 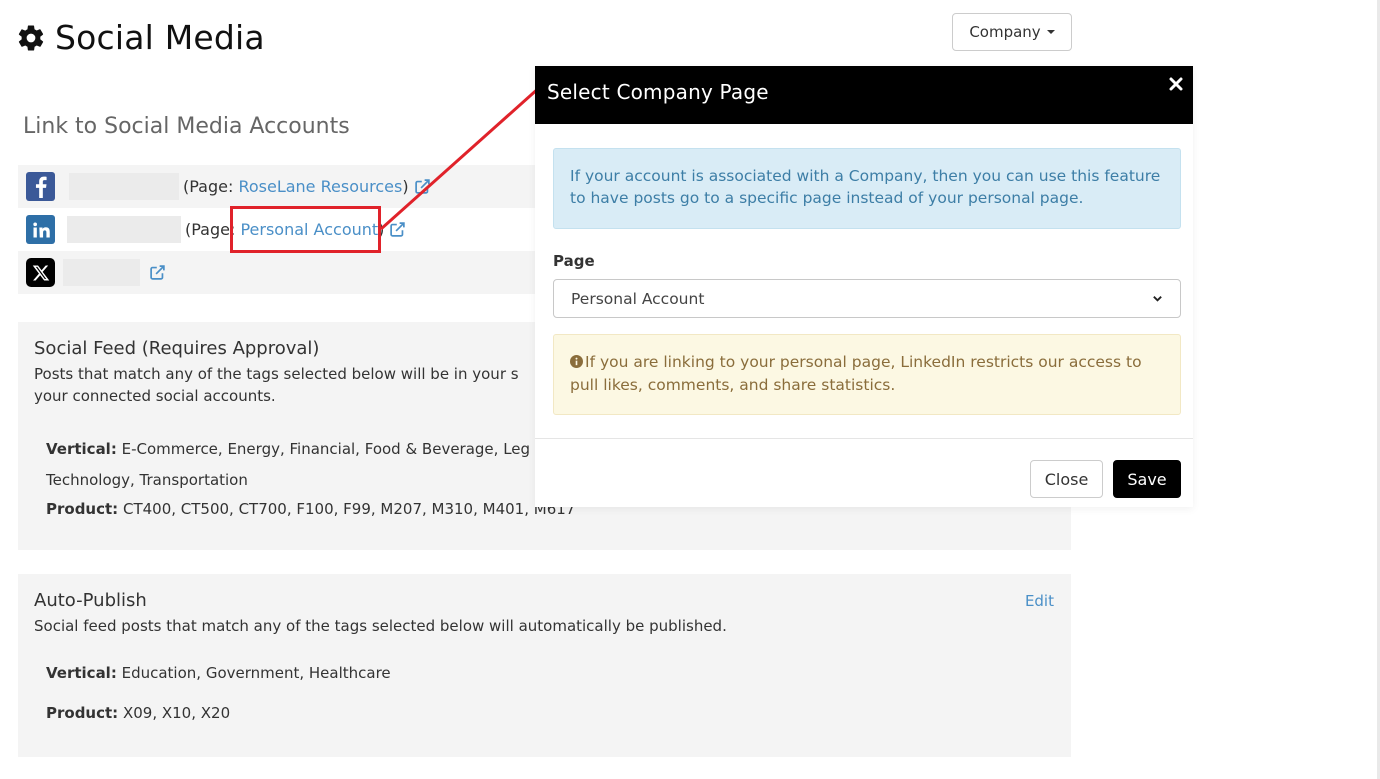 What do you see at coordinates (31, 38) in the screenshot?
I see `gear-icon` at bounding box center [31, 38].